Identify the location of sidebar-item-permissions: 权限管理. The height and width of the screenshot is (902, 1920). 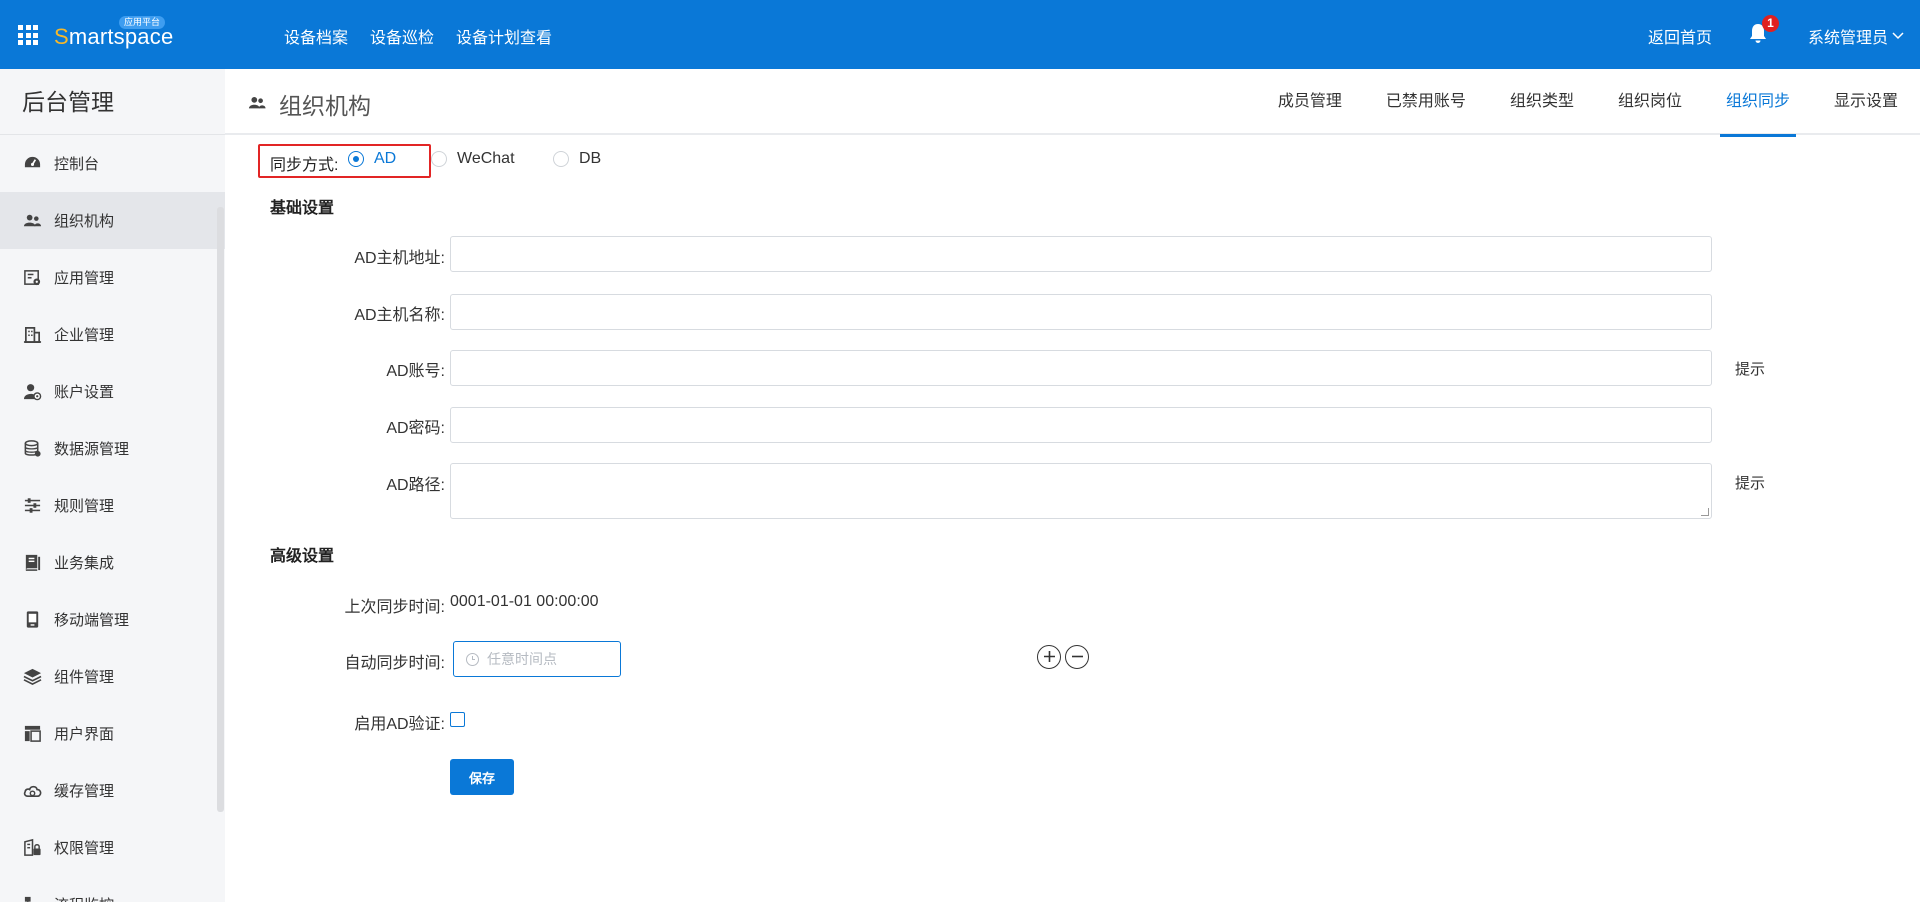
(112, 847).